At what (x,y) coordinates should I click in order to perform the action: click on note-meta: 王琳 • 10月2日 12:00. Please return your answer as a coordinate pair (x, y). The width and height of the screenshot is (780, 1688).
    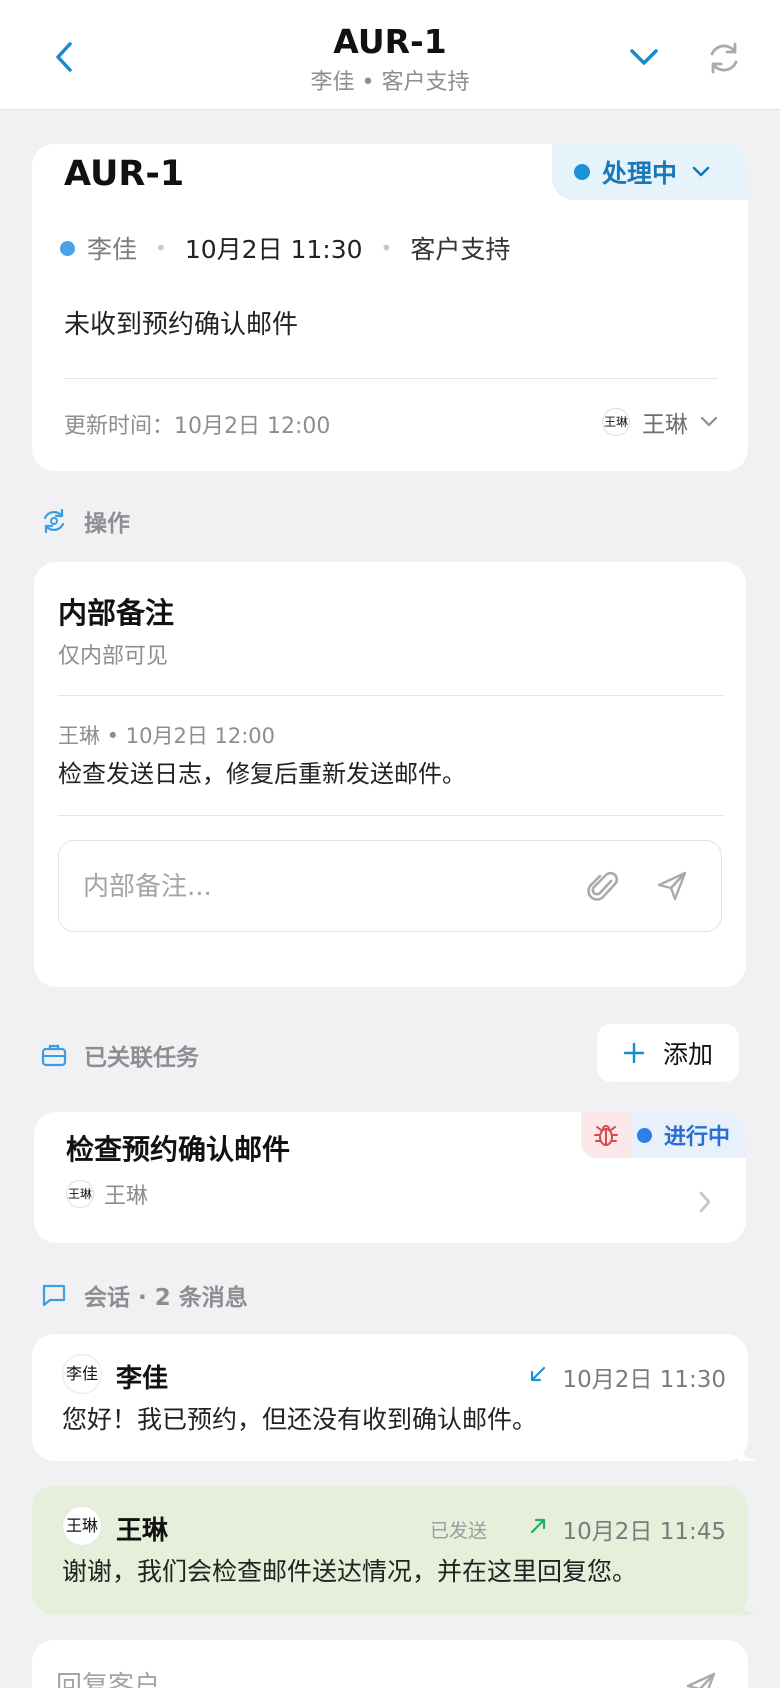
    Looking at the image, I should click on (167, 736).